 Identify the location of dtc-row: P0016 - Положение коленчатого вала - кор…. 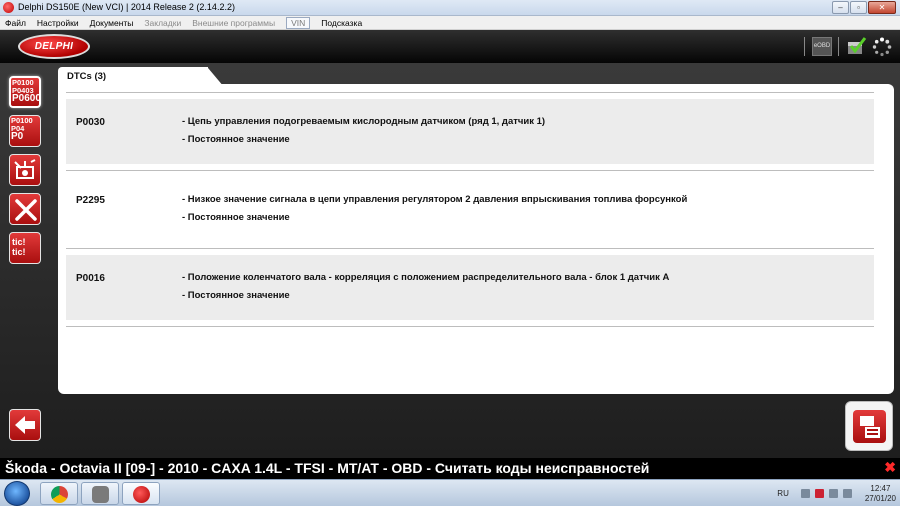
(470, 287).